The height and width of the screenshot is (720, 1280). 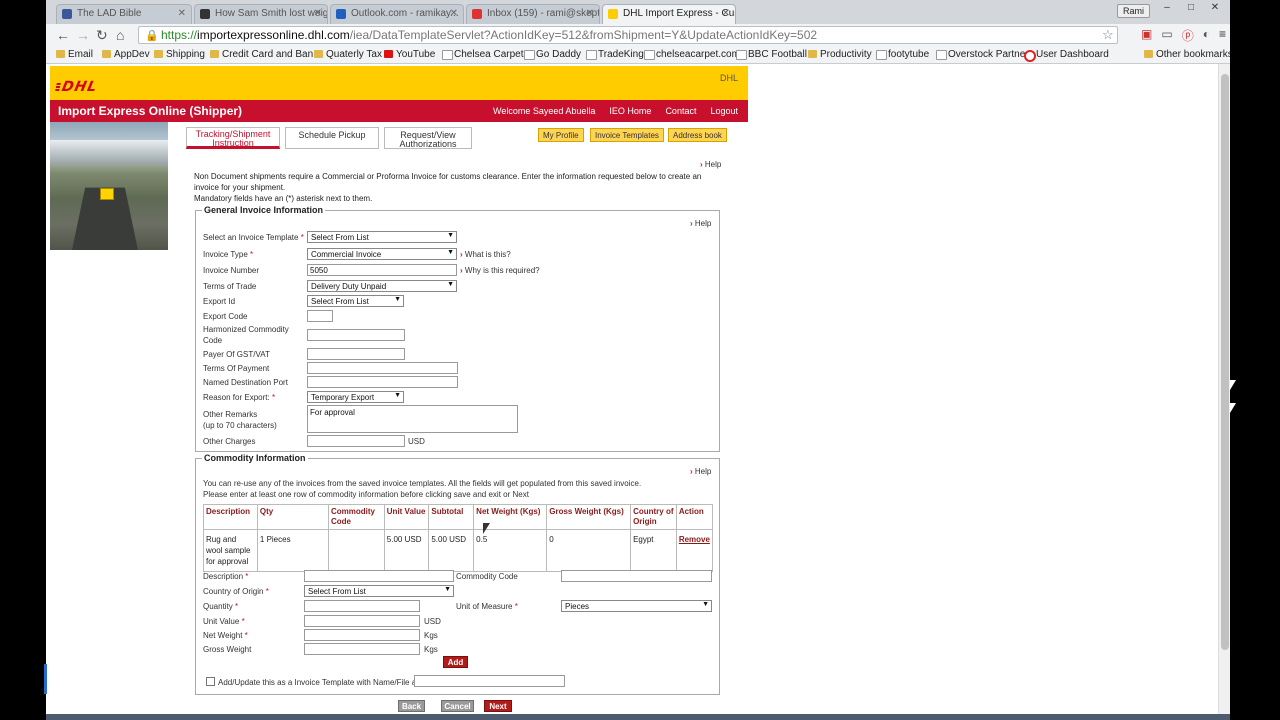 I want to click on my-profile-button: My Profile, so click(x=561, y=135).